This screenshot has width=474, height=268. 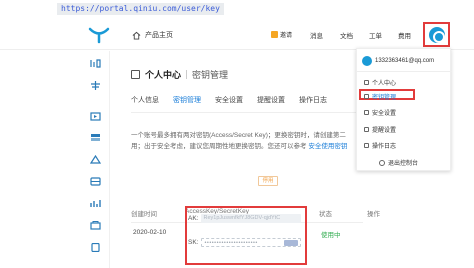 I want to click on secret-key-value: ••••••••••••••••••••••, so click(x=251, y=242).